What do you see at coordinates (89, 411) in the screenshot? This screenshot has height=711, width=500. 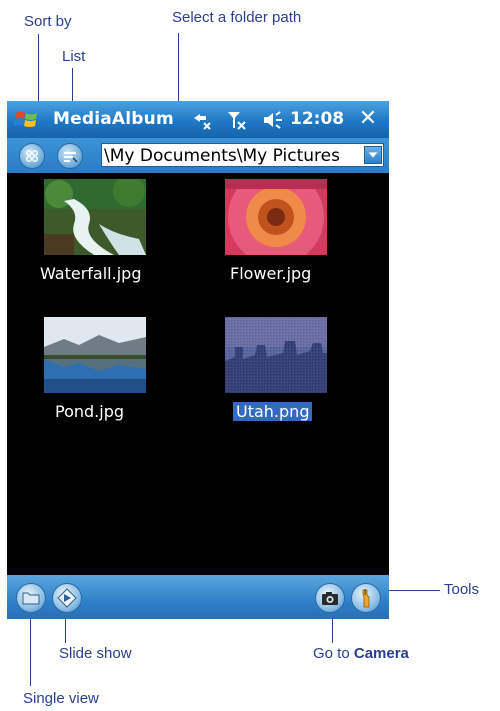 I see `thumbnail-label: Pond.jpg` at bounding box center [89, 411].